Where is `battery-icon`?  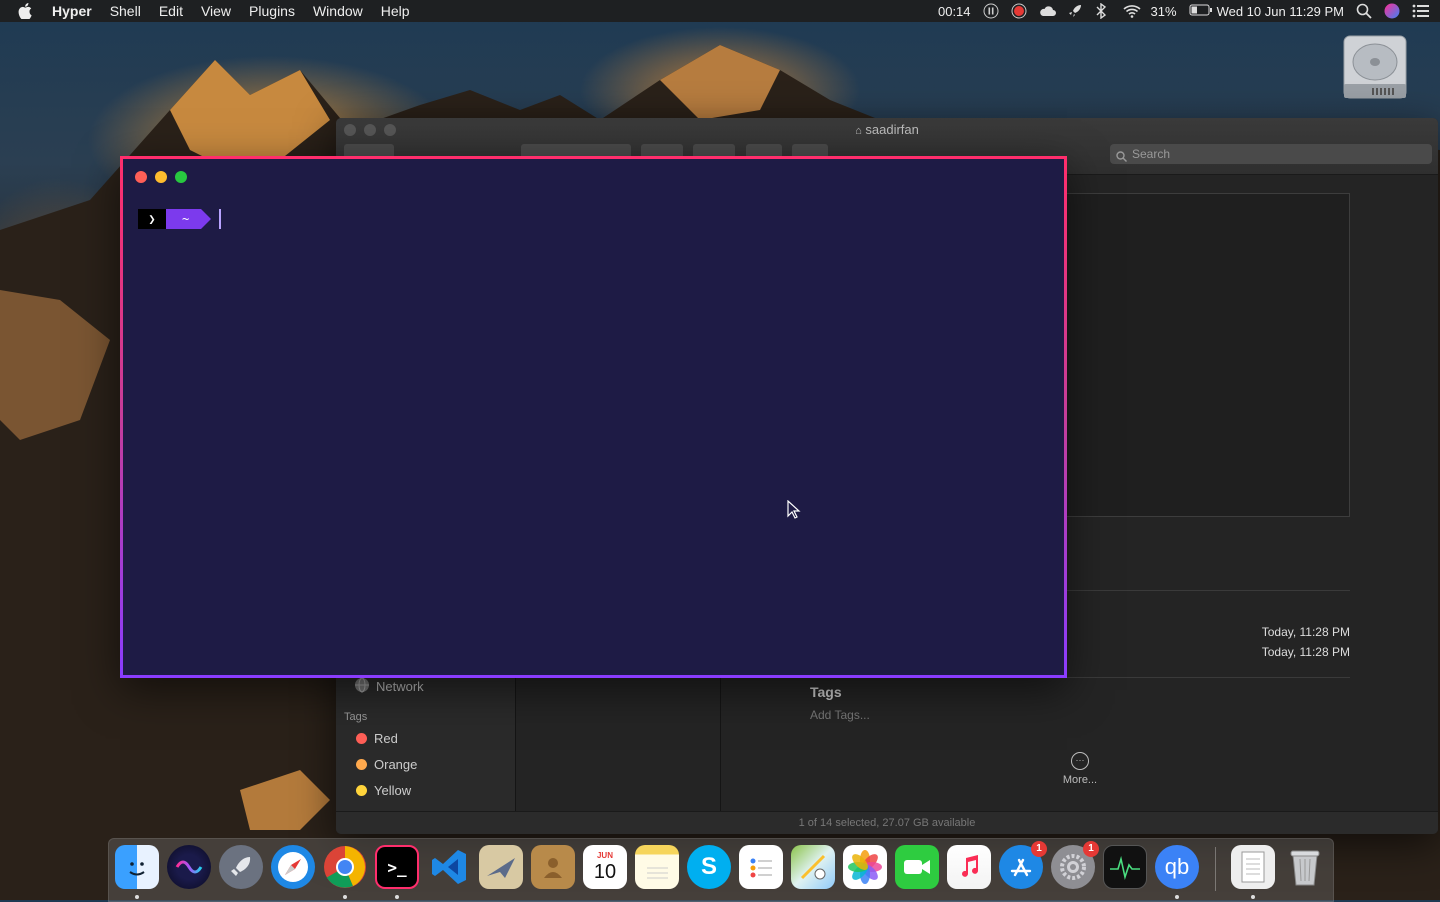
battery-icon is located at coordinates (1200, 11).